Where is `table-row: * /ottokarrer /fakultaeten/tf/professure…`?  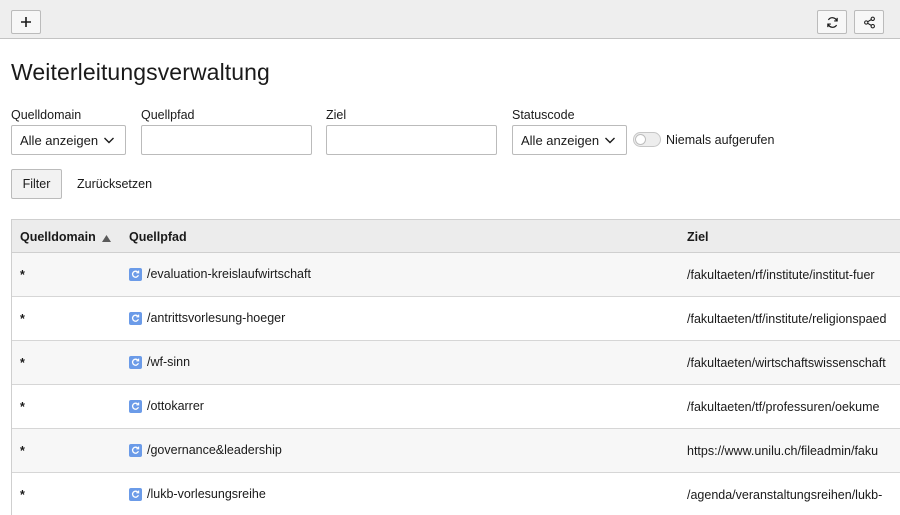
table-row: * /ottokarrer /fakultaeten/tf/professure… is located at coordinates (456, 407).